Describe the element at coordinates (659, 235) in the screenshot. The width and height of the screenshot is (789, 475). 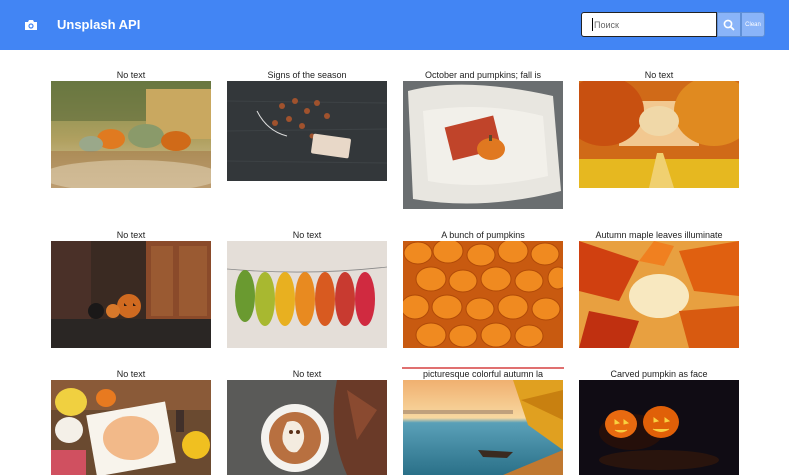
I see `photo-caption: Autumn maple leaves illuminate` at that location.